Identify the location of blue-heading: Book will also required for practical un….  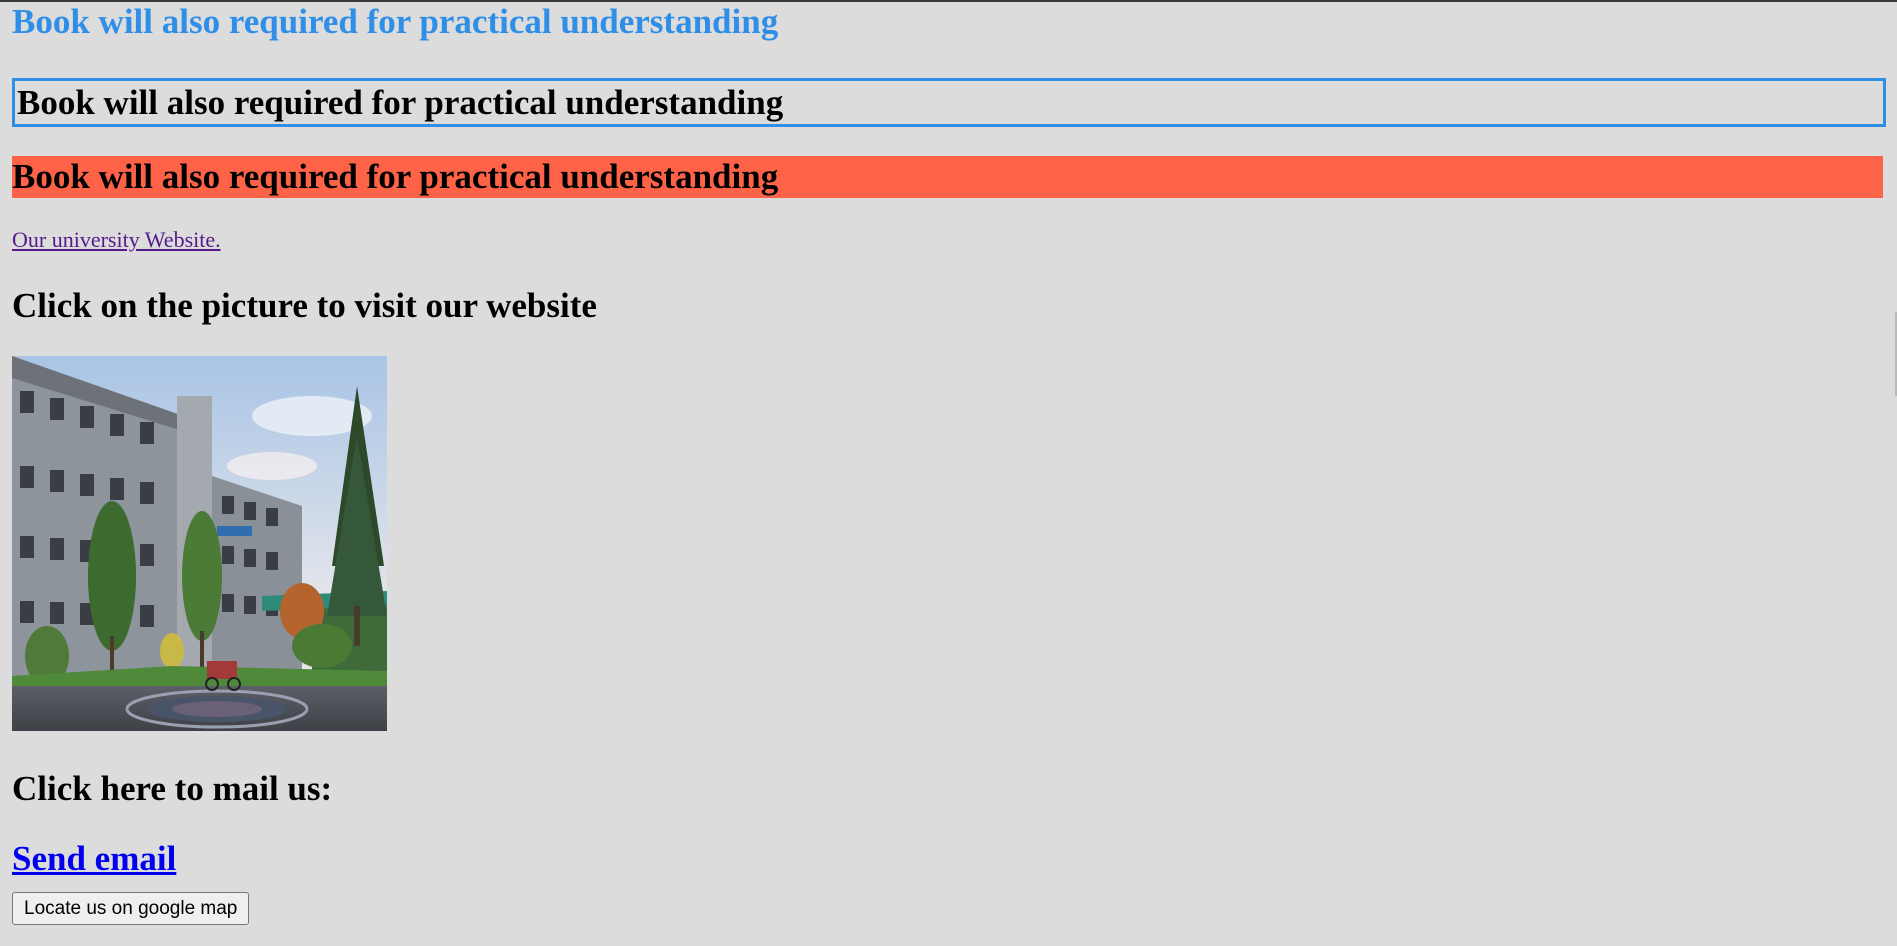
(395, 21).